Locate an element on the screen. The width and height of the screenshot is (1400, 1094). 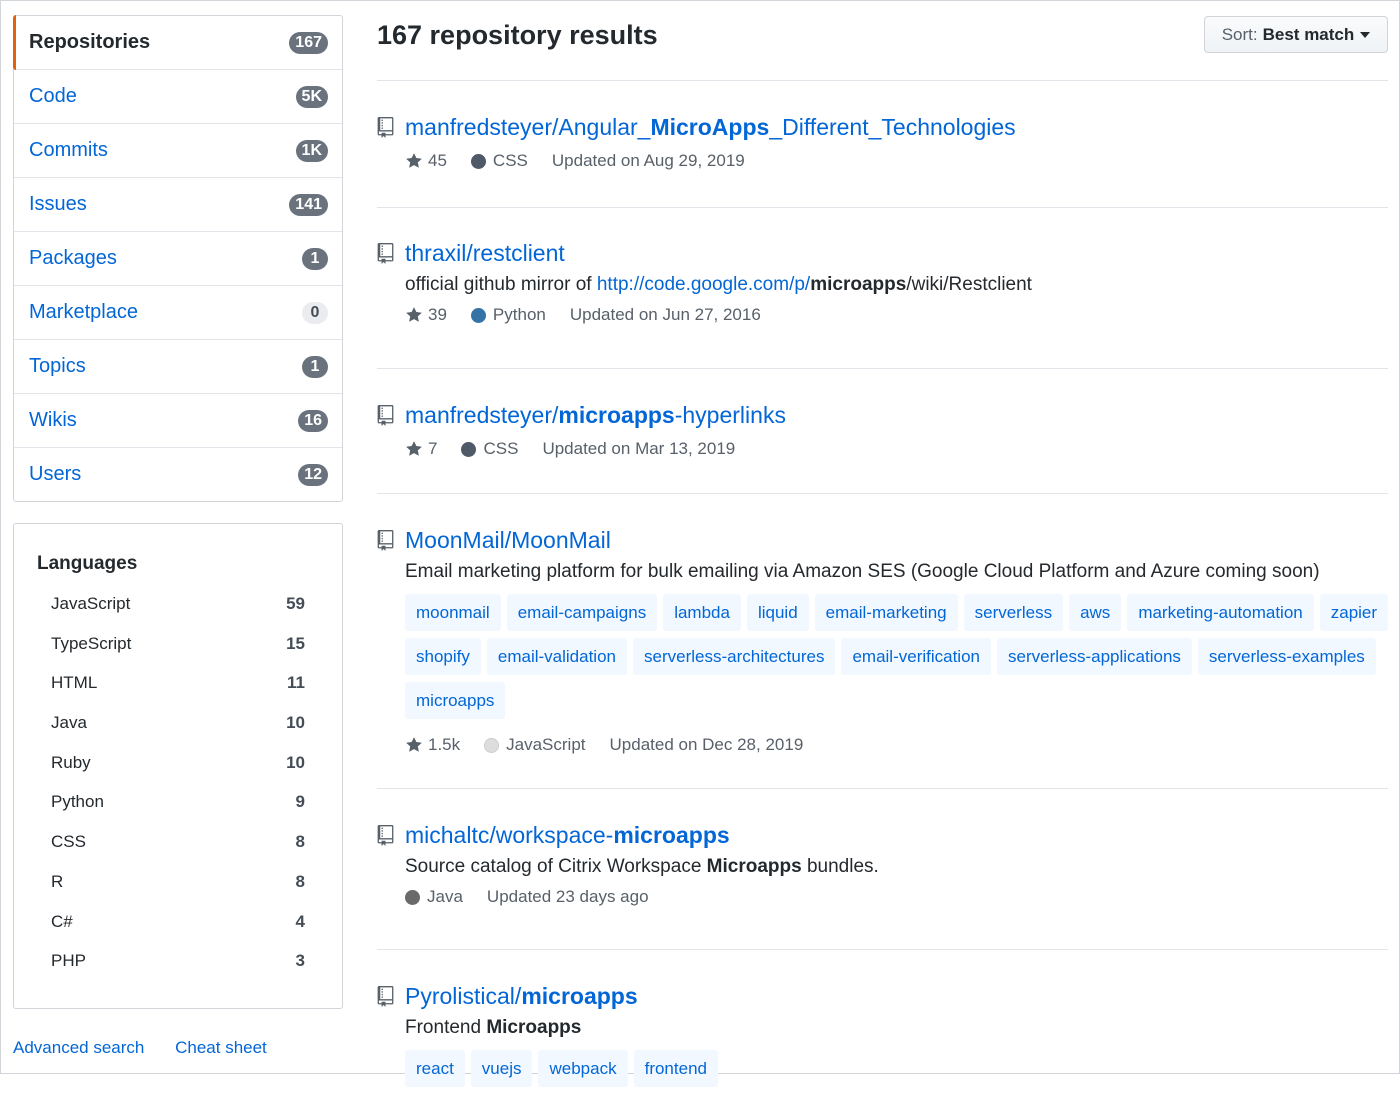
advanced-search-link: Advanced search is located at coordinates (78, 1047).